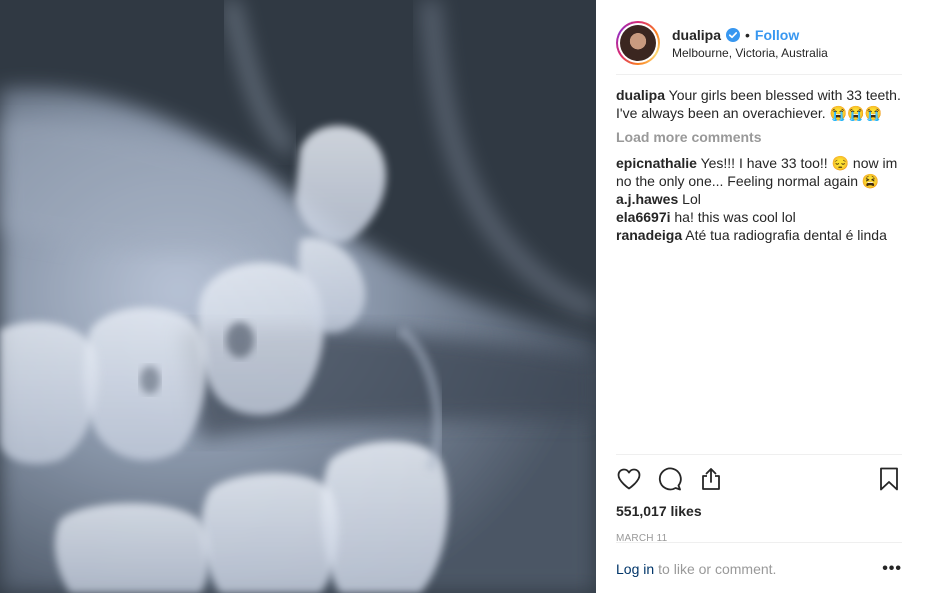 This screenshot has width=930, height=594. Describe the element at coordinates (735, 217) in the screenshot. I see `comment-text: ha! this was cool lol` at that location.